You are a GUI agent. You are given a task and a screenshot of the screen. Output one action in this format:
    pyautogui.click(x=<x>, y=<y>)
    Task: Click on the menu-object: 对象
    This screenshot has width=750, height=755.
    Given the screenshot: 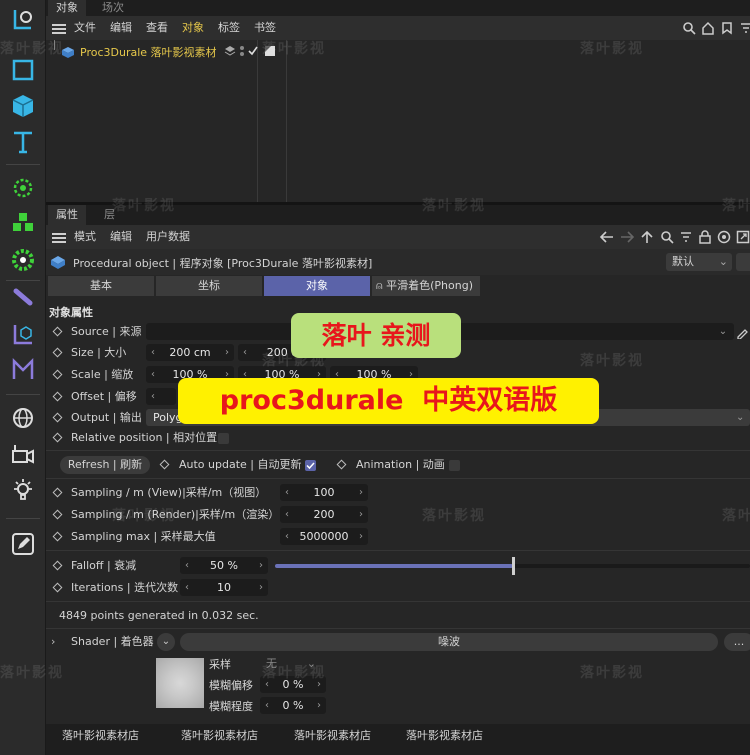 What is the action you would take?
    pyautogui.click(x=193, y=28)
    